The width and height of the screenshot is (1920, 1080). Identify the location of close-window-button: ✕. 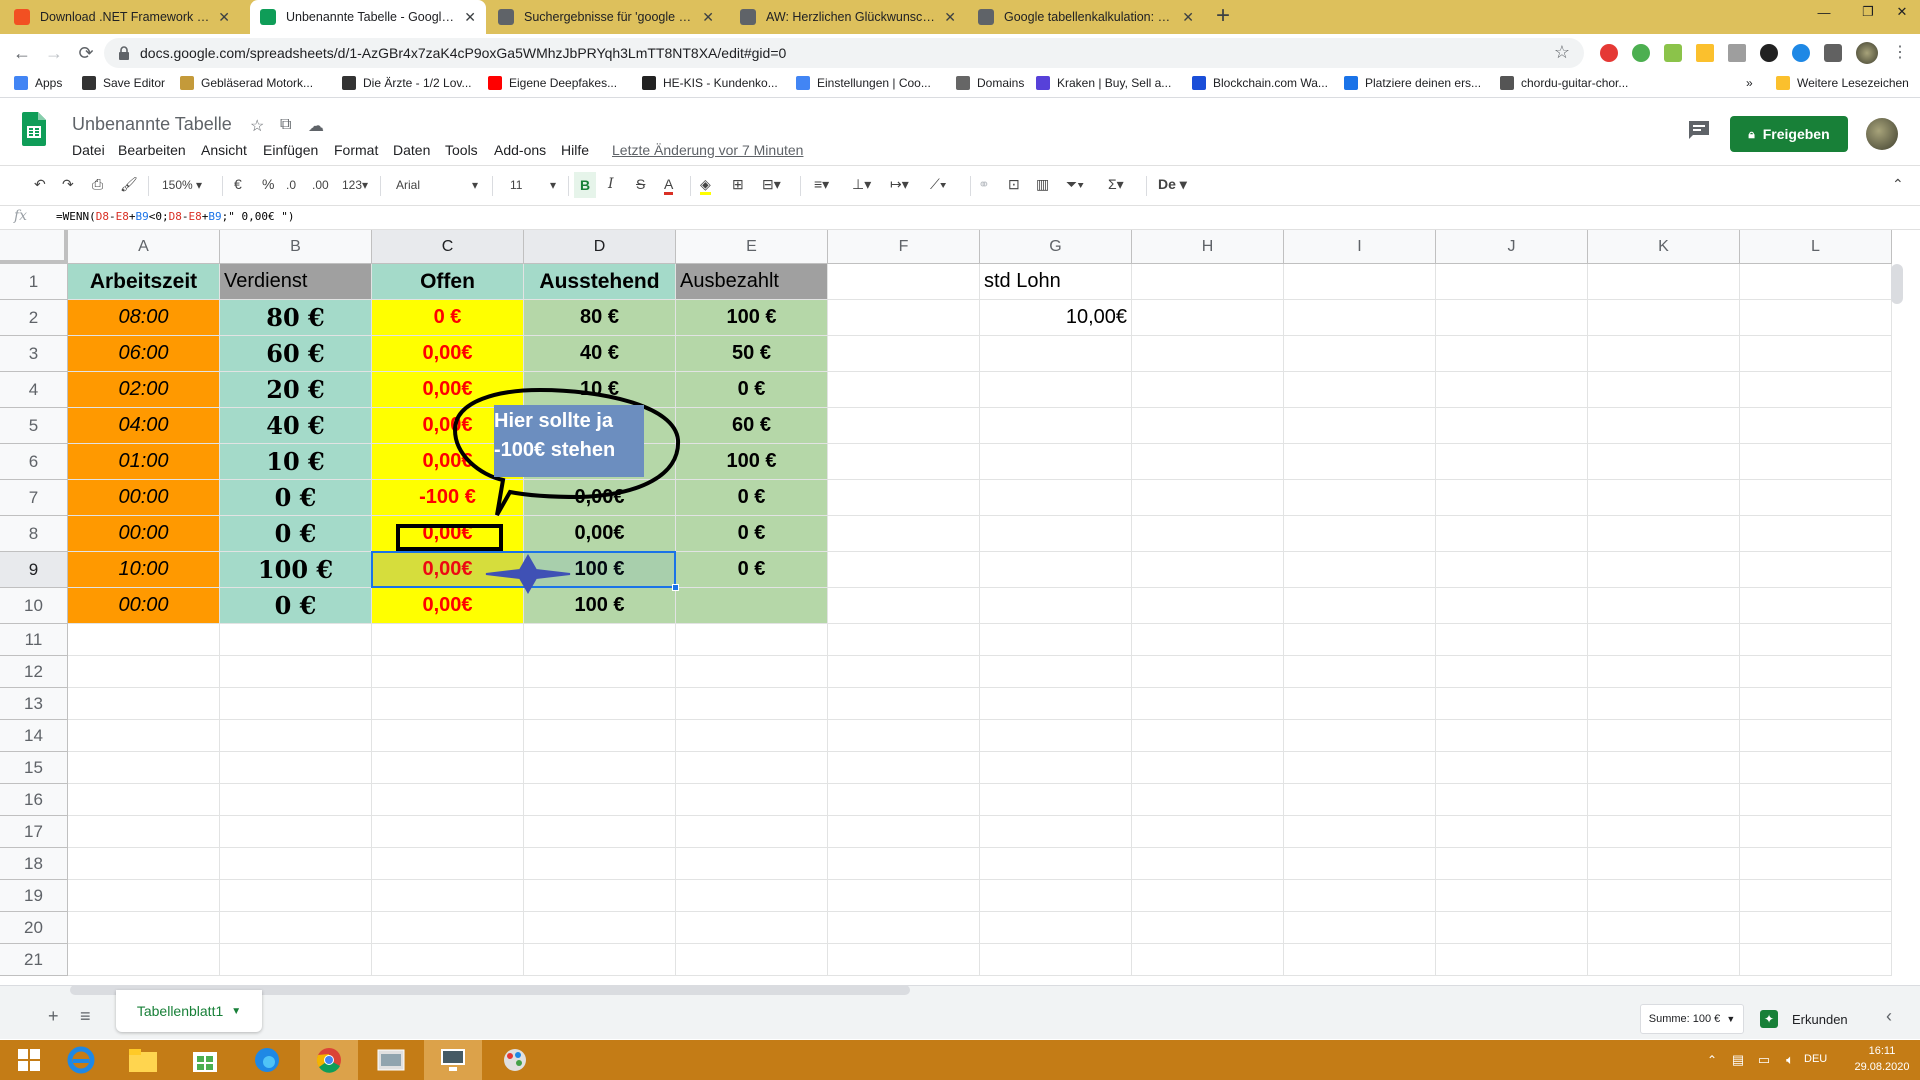
(1900, 12).